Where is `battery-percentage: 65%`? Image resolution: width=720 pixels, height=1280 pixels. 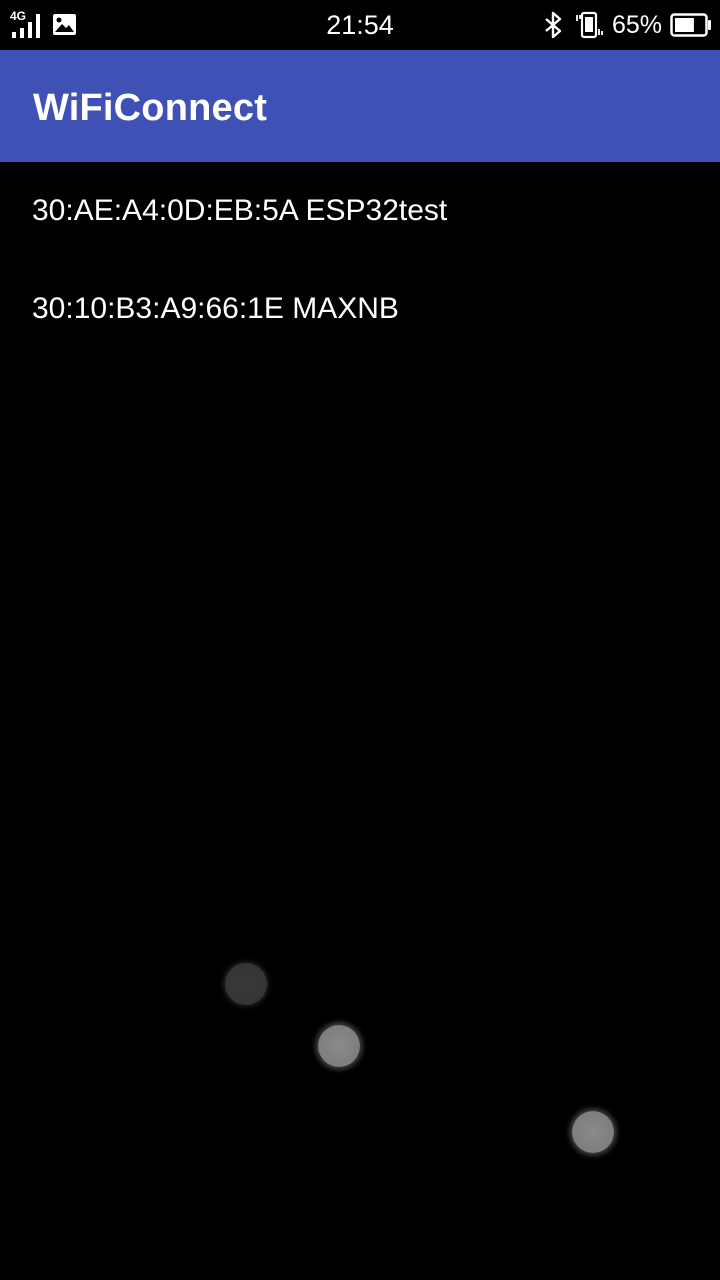 battery-percentage: 65% is located at coordinates (637, 25).